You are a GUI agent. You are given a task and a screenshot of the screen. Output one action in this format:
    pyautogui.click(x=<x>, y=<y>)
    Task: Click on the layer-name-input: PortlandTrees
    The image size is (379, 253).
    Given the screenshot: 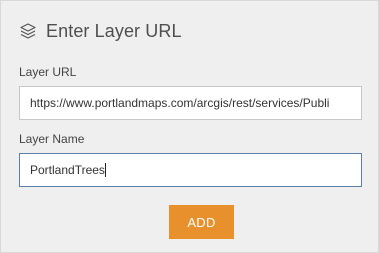 What is the action you would take?
    pyautogui.click(x=190, y=170)
    